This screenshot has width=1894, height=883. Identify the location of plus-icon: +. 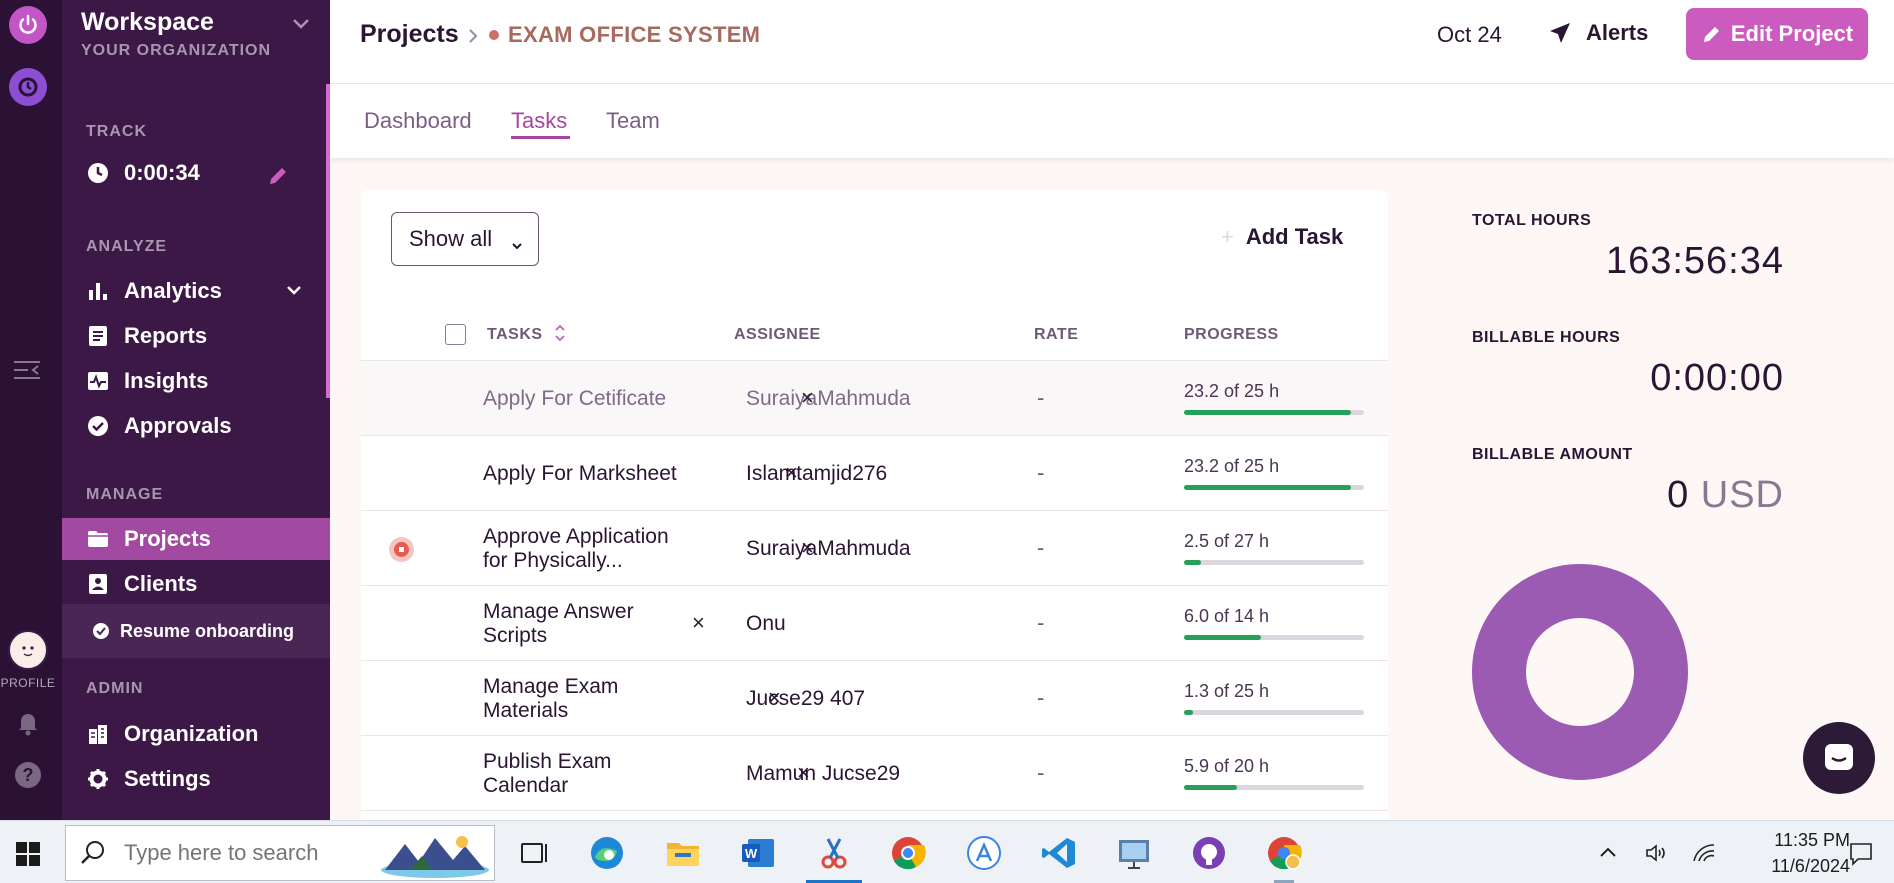
(1227, 236).